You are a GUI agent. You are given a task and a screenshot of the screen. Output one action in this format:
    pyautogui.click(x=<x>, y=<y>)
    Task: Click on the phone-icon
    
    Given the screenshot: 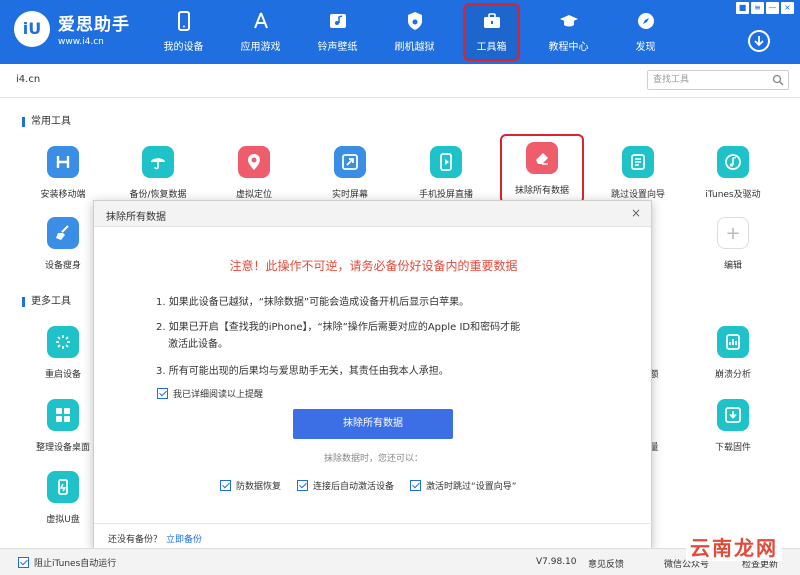 What is the action you would take?
    pyautogui.click(x=183, y=21)
    